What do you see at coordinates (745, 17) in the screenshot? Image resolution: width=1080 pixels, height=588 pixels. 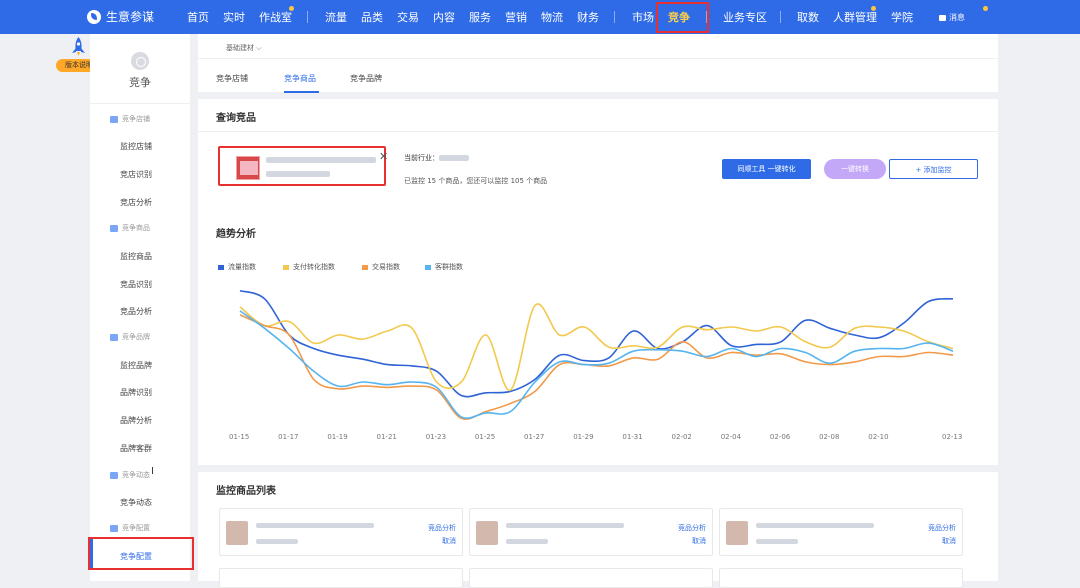 I see `nav-business-zone: 业务专区` at bounding box center [745, 17].